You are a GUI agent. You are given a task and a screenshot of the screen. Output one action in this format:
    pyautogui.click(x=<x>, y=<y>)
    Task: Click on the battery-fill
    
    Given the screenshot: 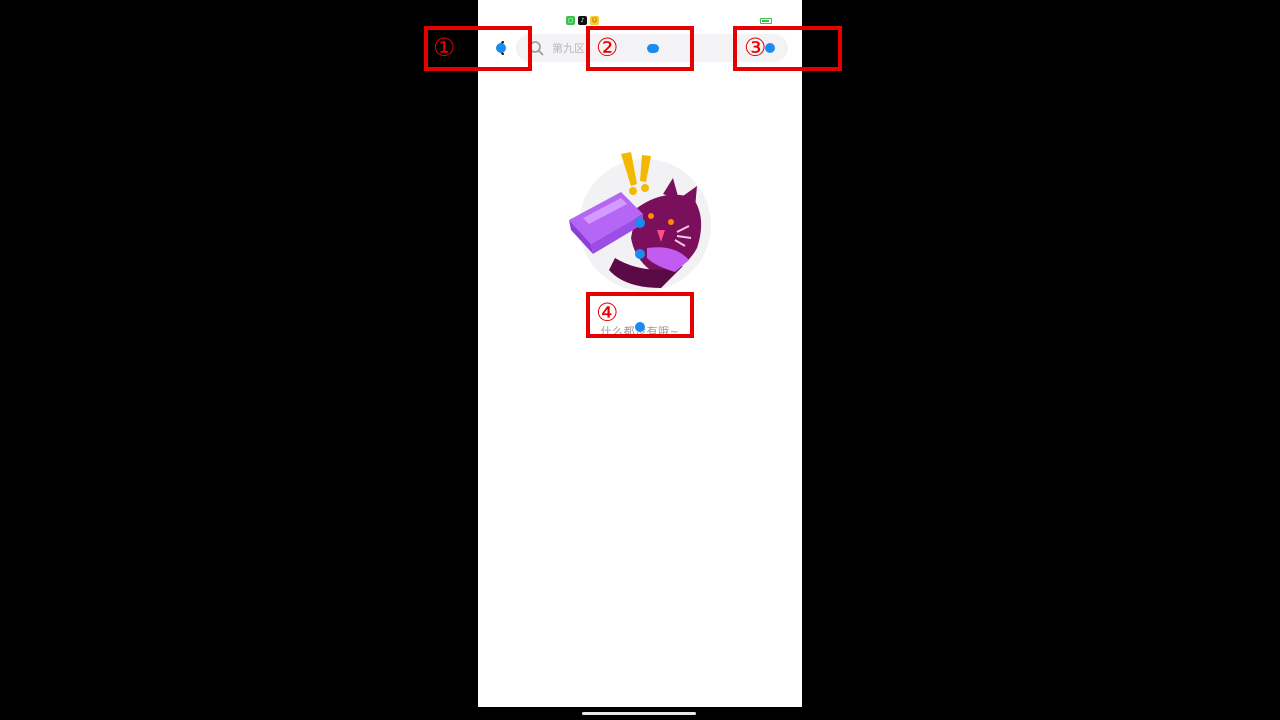 What is the action you would take?
    pyautogui.click(x=765, y=21)
    